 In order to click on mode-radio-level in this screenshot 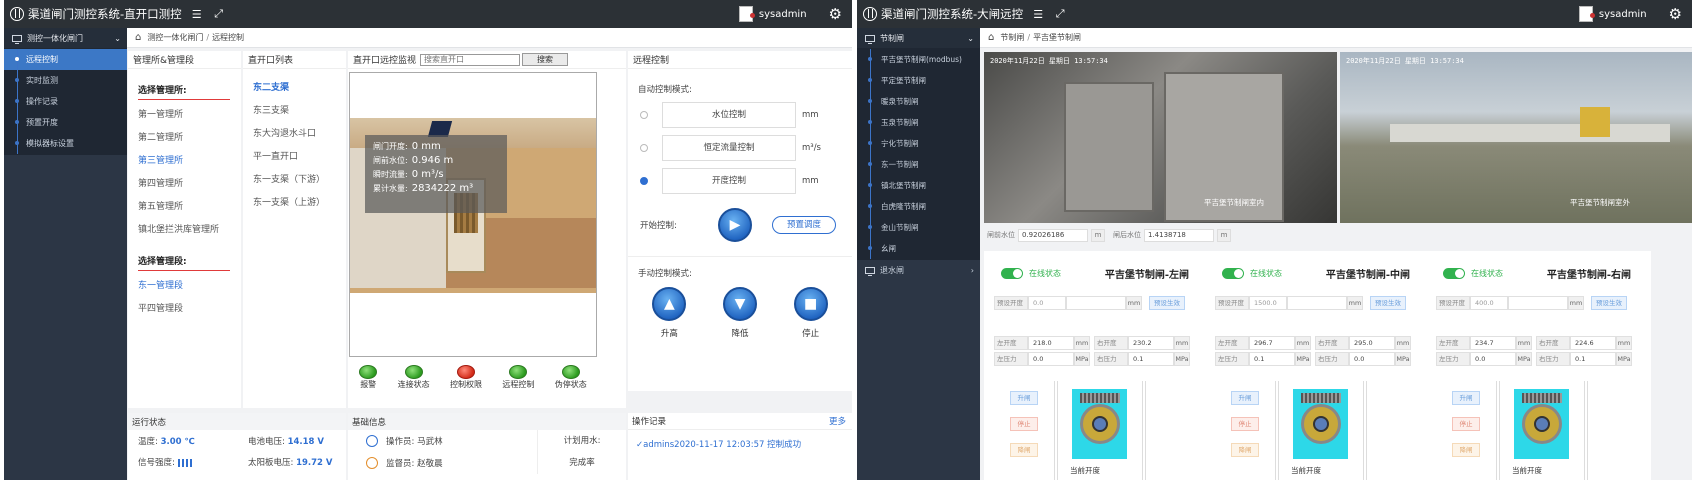, I will do `click(644, 115)`.